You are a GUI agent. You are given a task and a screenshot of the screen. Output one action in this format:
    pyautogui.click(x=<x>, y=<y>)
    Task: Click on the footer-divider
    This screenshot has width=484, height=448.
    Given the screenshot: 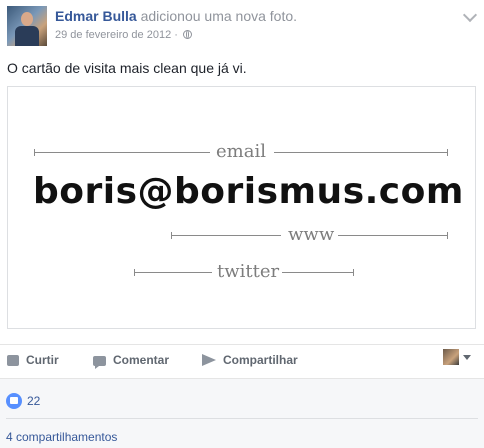 What is the action you would take?
    pyautogui.click(x=242, y=418)
    